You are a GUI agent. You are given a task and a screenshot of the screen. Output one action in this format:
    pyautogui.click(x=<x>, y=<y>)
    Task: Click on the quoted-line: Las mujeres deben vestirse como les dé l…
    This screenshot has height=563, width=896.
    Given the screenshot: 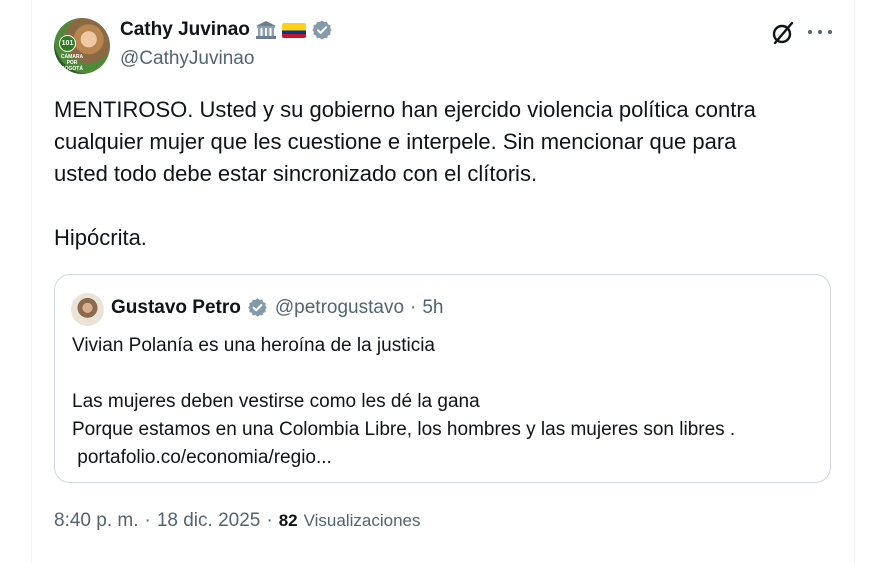 What is the action you would take?
    pyautogui.click(x=276, y=401)
    